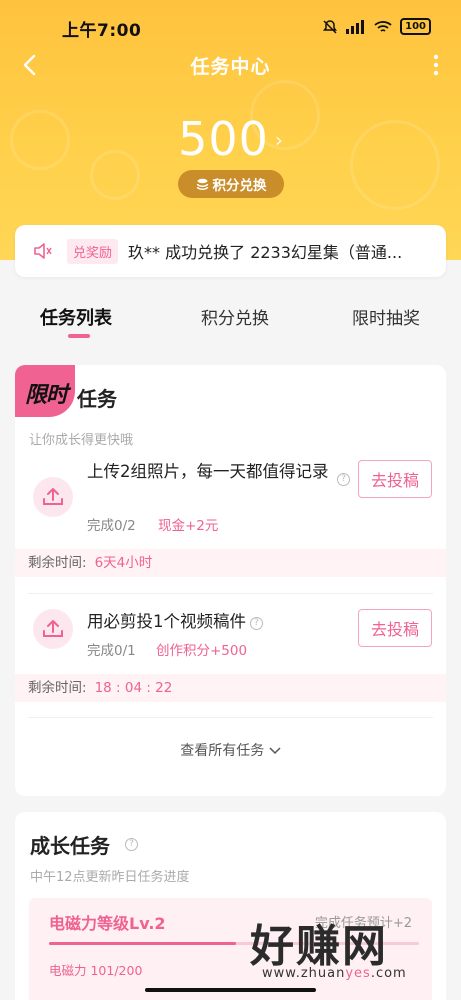 This screenshot has height=1000, width=461. Describe the element at coordinates (222, 751) in the screenshot. I see `view-all-tasks-label: 查看所有任务` at that location.